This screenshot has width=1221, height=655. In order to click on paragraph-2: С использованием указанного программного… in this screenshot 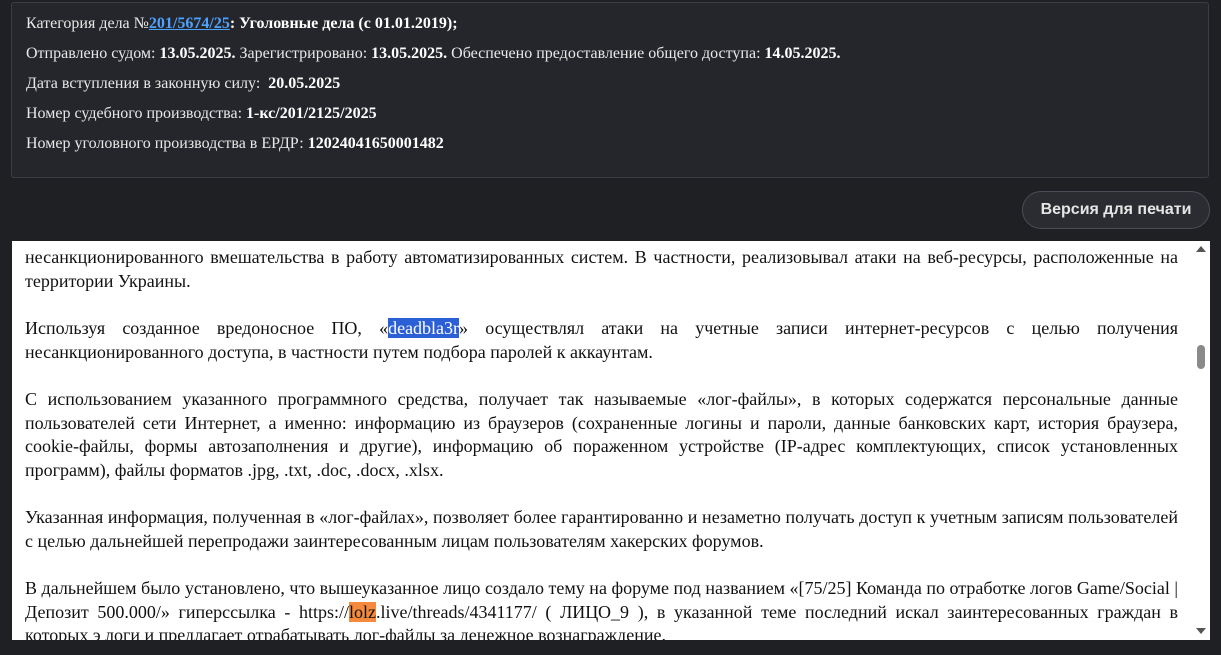, I will do `click(601, 434)`.